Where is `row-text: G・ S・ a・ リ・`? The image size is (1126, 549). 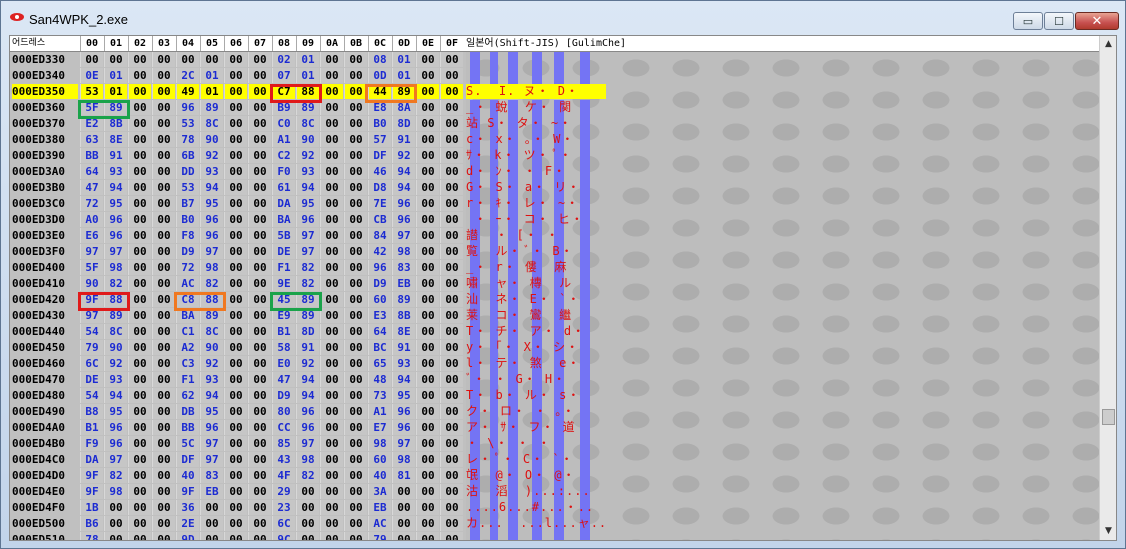
row-text: G・ S・ a・ リ・ is located at coordinates (536, 187).